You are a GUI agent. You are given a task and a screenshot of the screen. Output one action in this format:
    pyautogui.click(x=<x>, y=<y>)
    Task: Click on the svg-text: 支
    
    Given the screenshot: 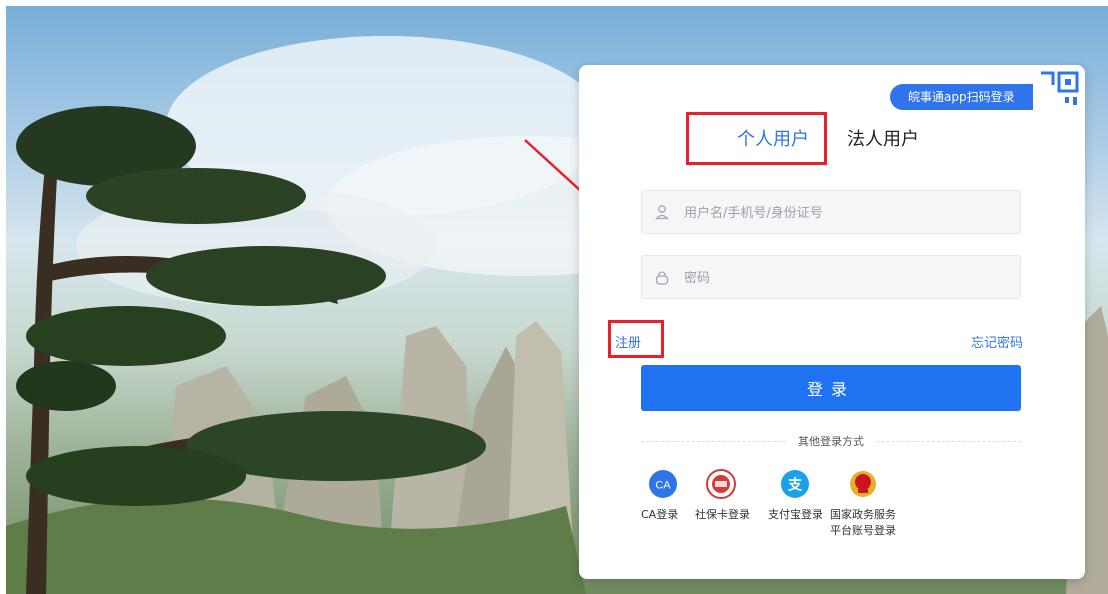 What is the action you would take?
    pyautogui.click(x=795, y=485)
    